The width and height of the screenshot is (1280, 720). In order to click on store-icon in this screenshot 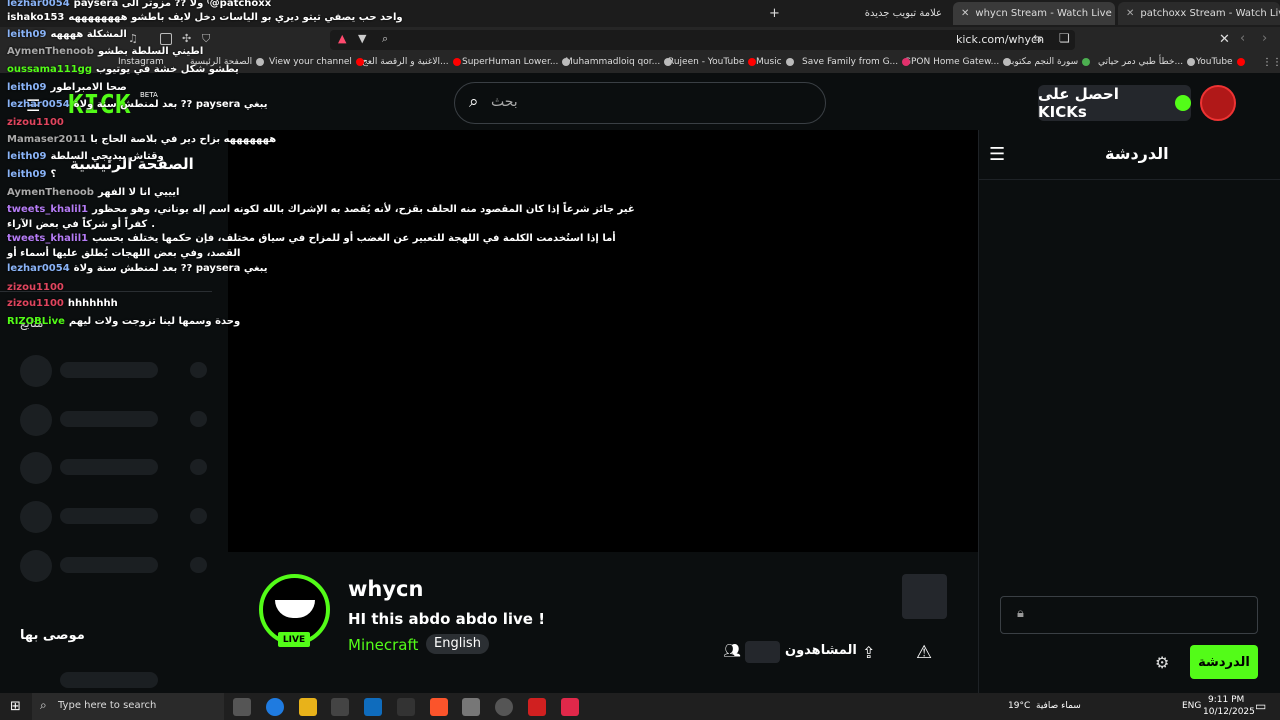, I will do `click(340, 707)`.